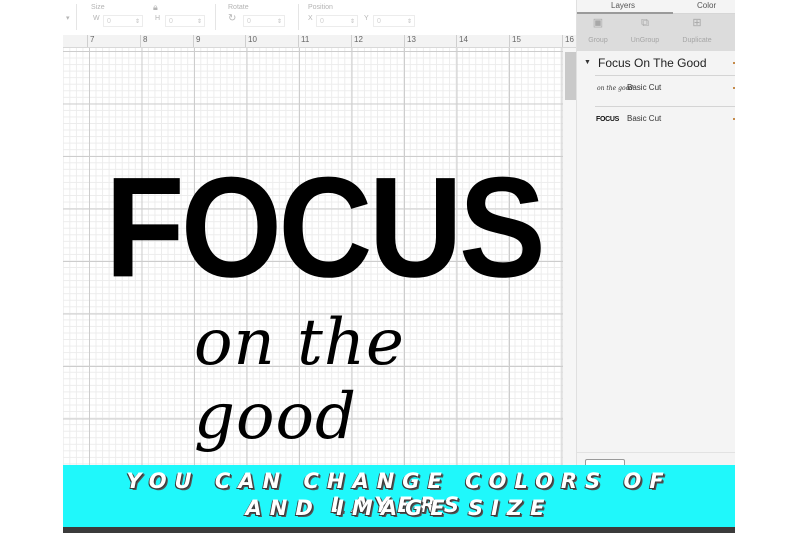 The height and width of the screenshot is (533, 800). I want to click on horizontal-ruler: 7 8 9 10 11 12 13 14 15 16, so click(319, 41).